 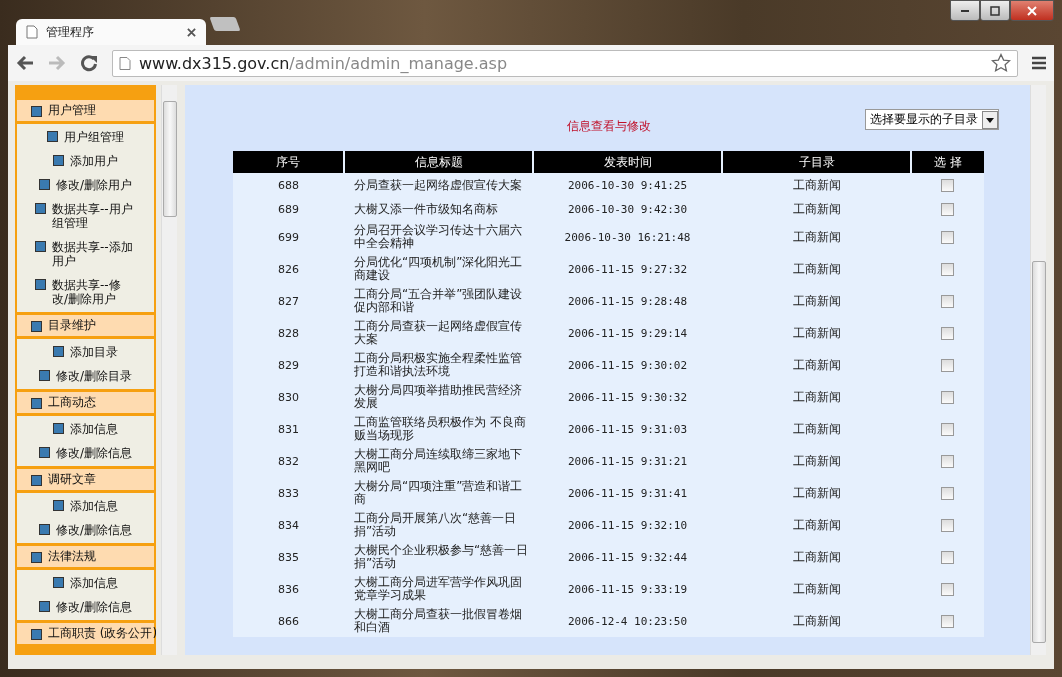 What do you see at coordinates (438, 429) in the screenshot?
I see `table-cell: 工商监管联络员积极作为 不良商贩当场现形` at bounding box center [438, 429].